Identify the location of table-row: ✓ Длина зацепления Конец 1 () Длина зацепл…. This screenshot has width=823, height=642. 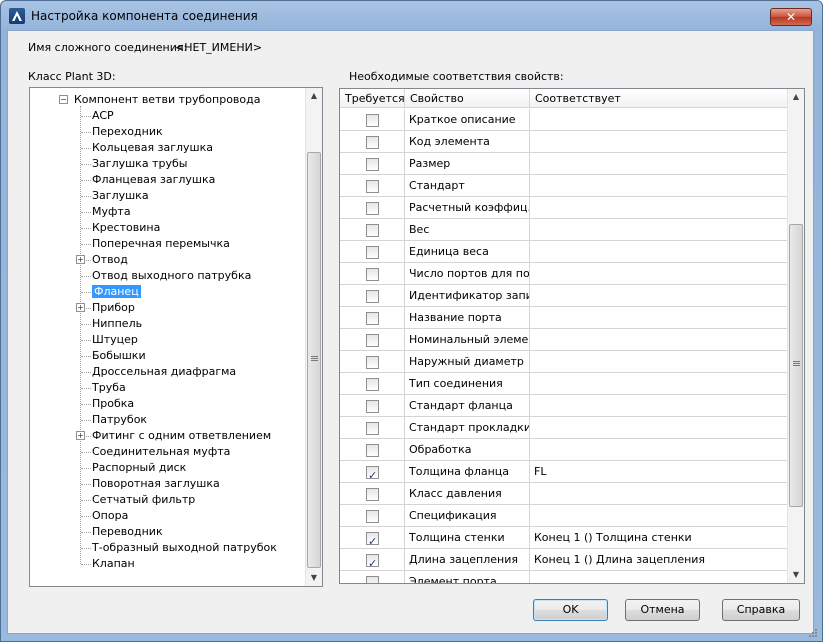
(564, 560).